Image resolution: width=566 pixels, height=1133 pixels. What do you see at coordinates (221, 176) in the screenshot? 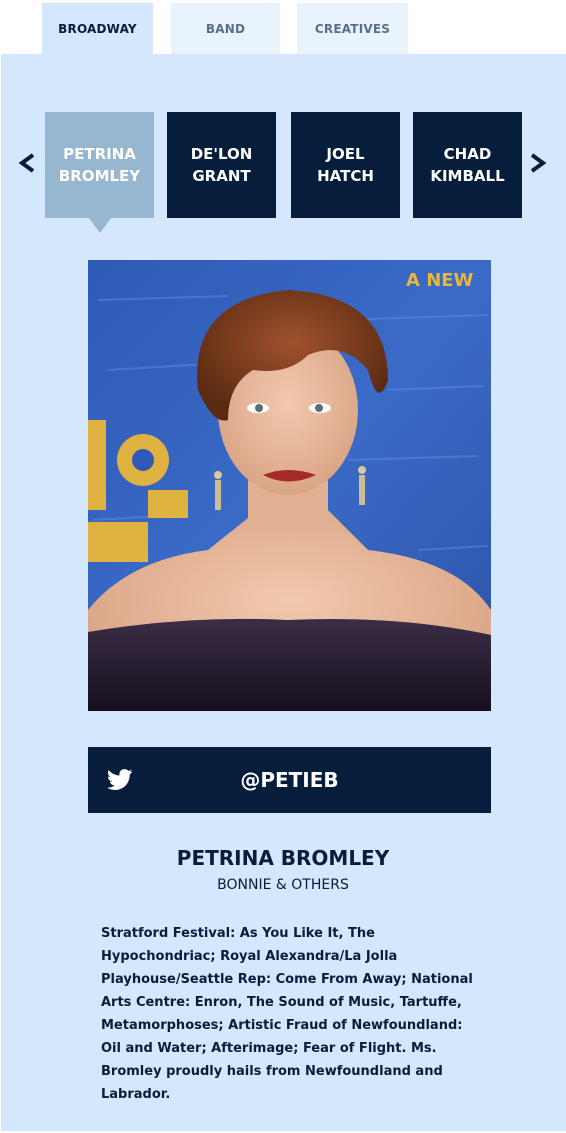
I see `cast-last-name: GRANT` at bounding box center [221, 176].